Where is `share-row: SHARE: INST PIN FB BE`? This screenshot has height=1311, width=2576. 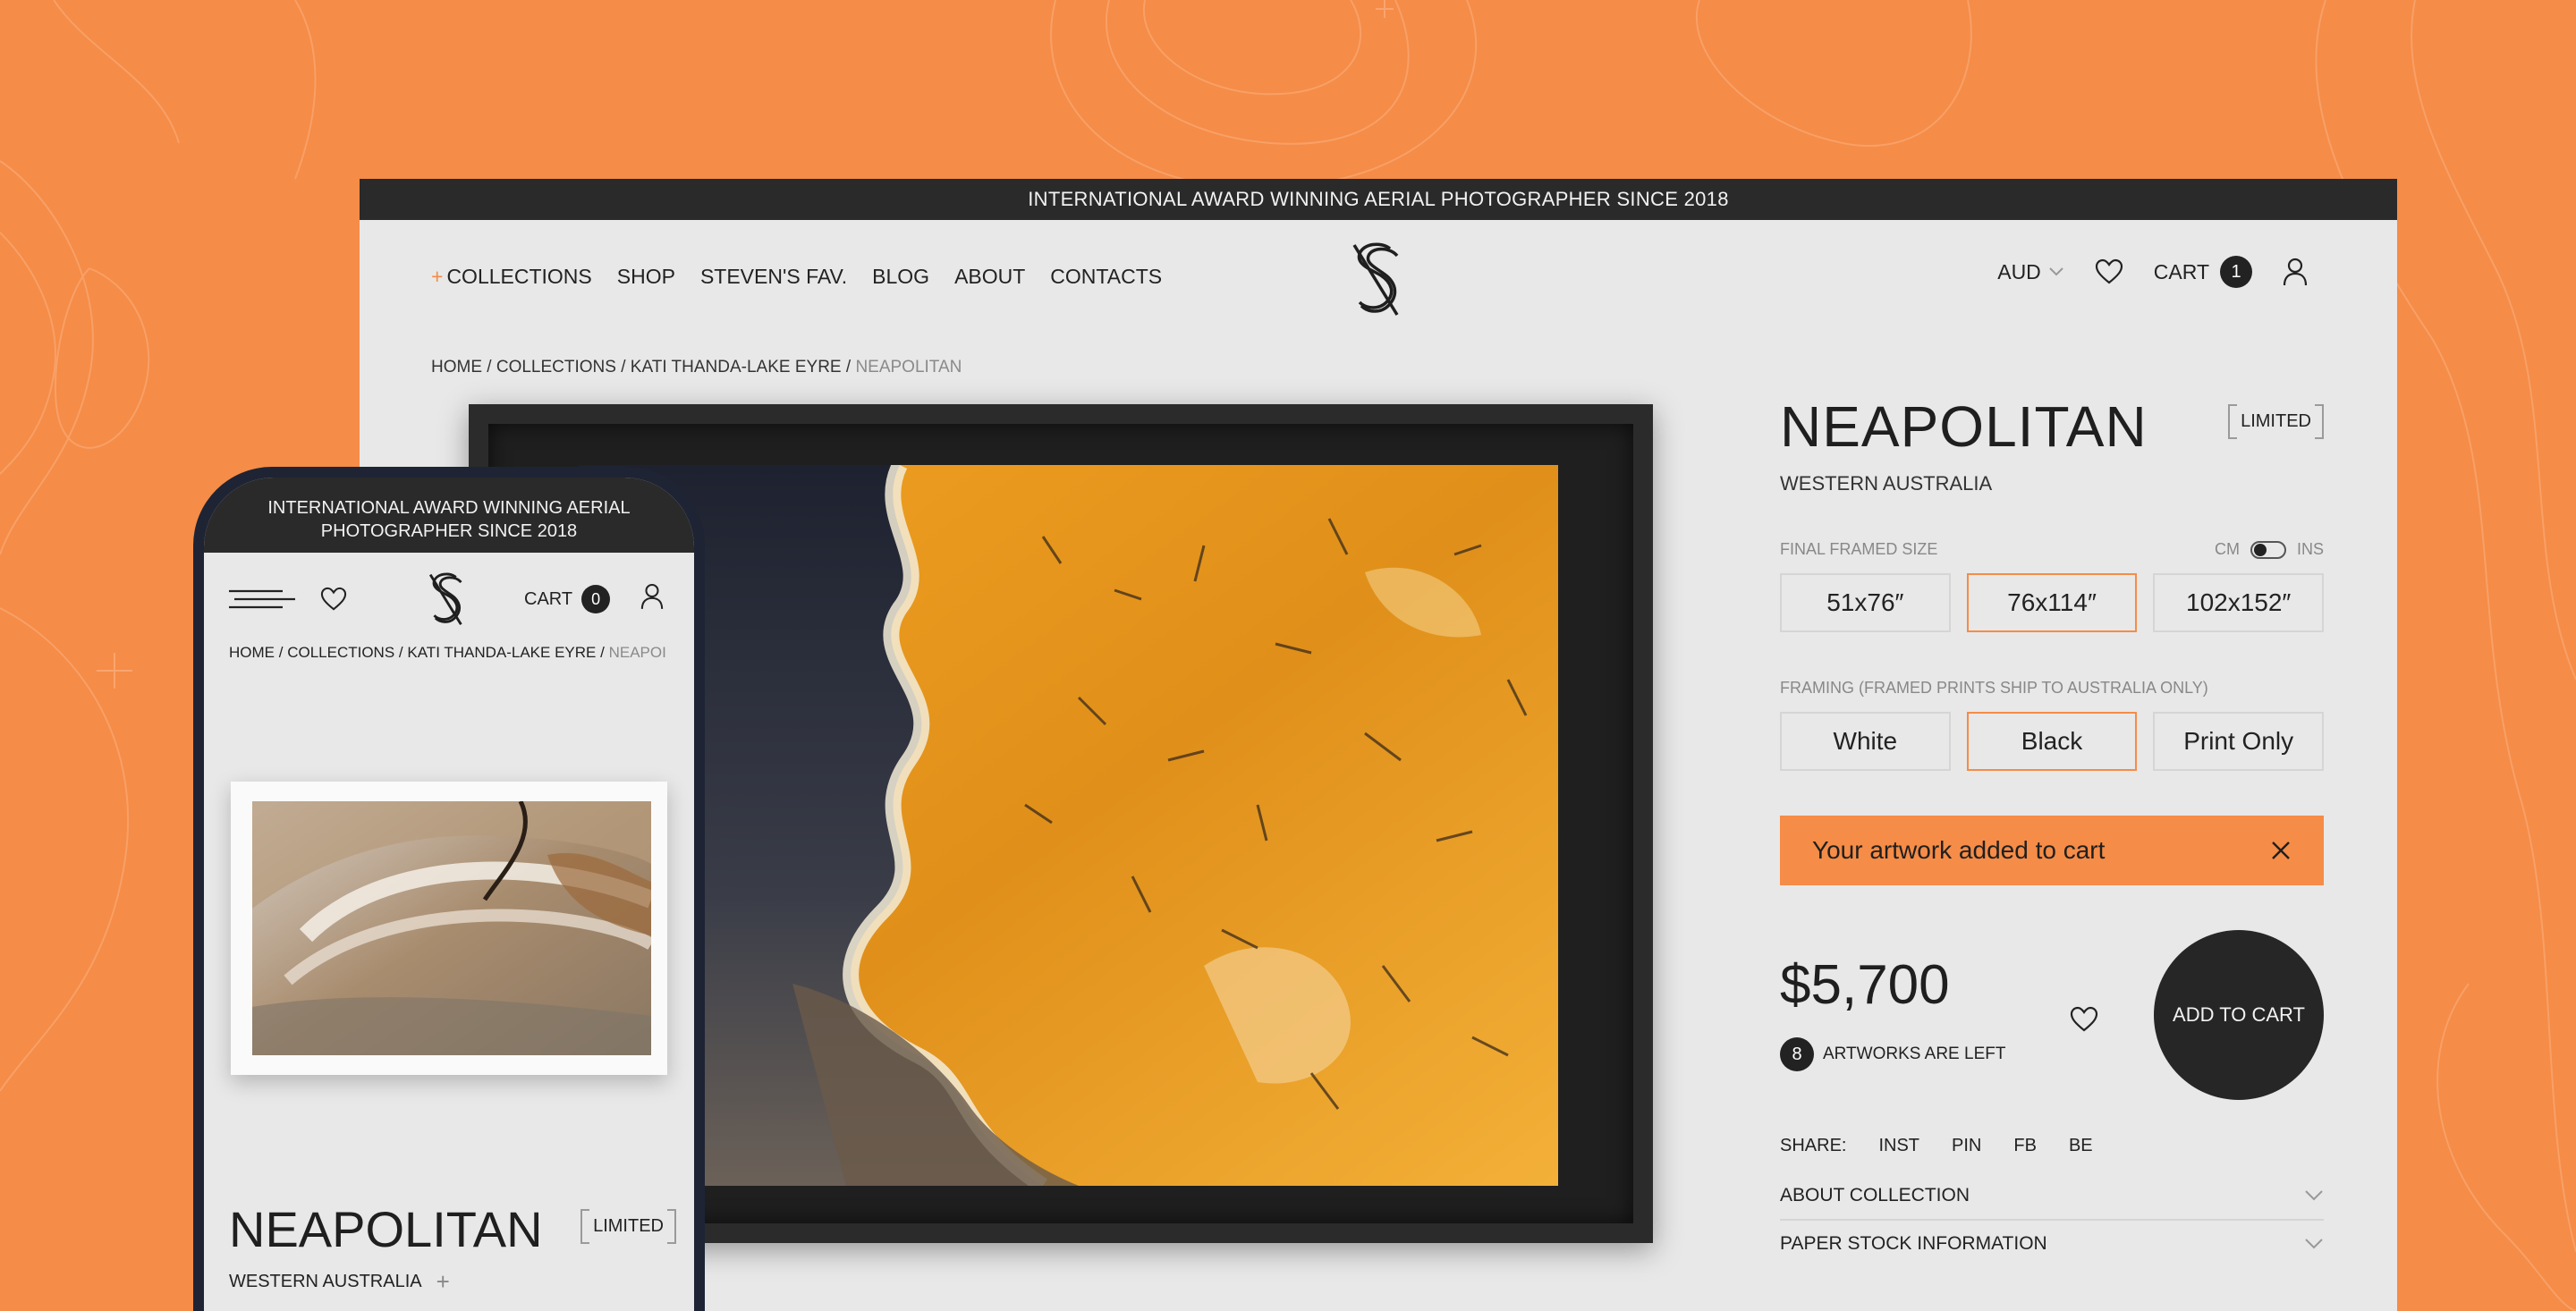
share-row: SHARE: INST PIN FB BE is located at coordinates (2052, 1146).